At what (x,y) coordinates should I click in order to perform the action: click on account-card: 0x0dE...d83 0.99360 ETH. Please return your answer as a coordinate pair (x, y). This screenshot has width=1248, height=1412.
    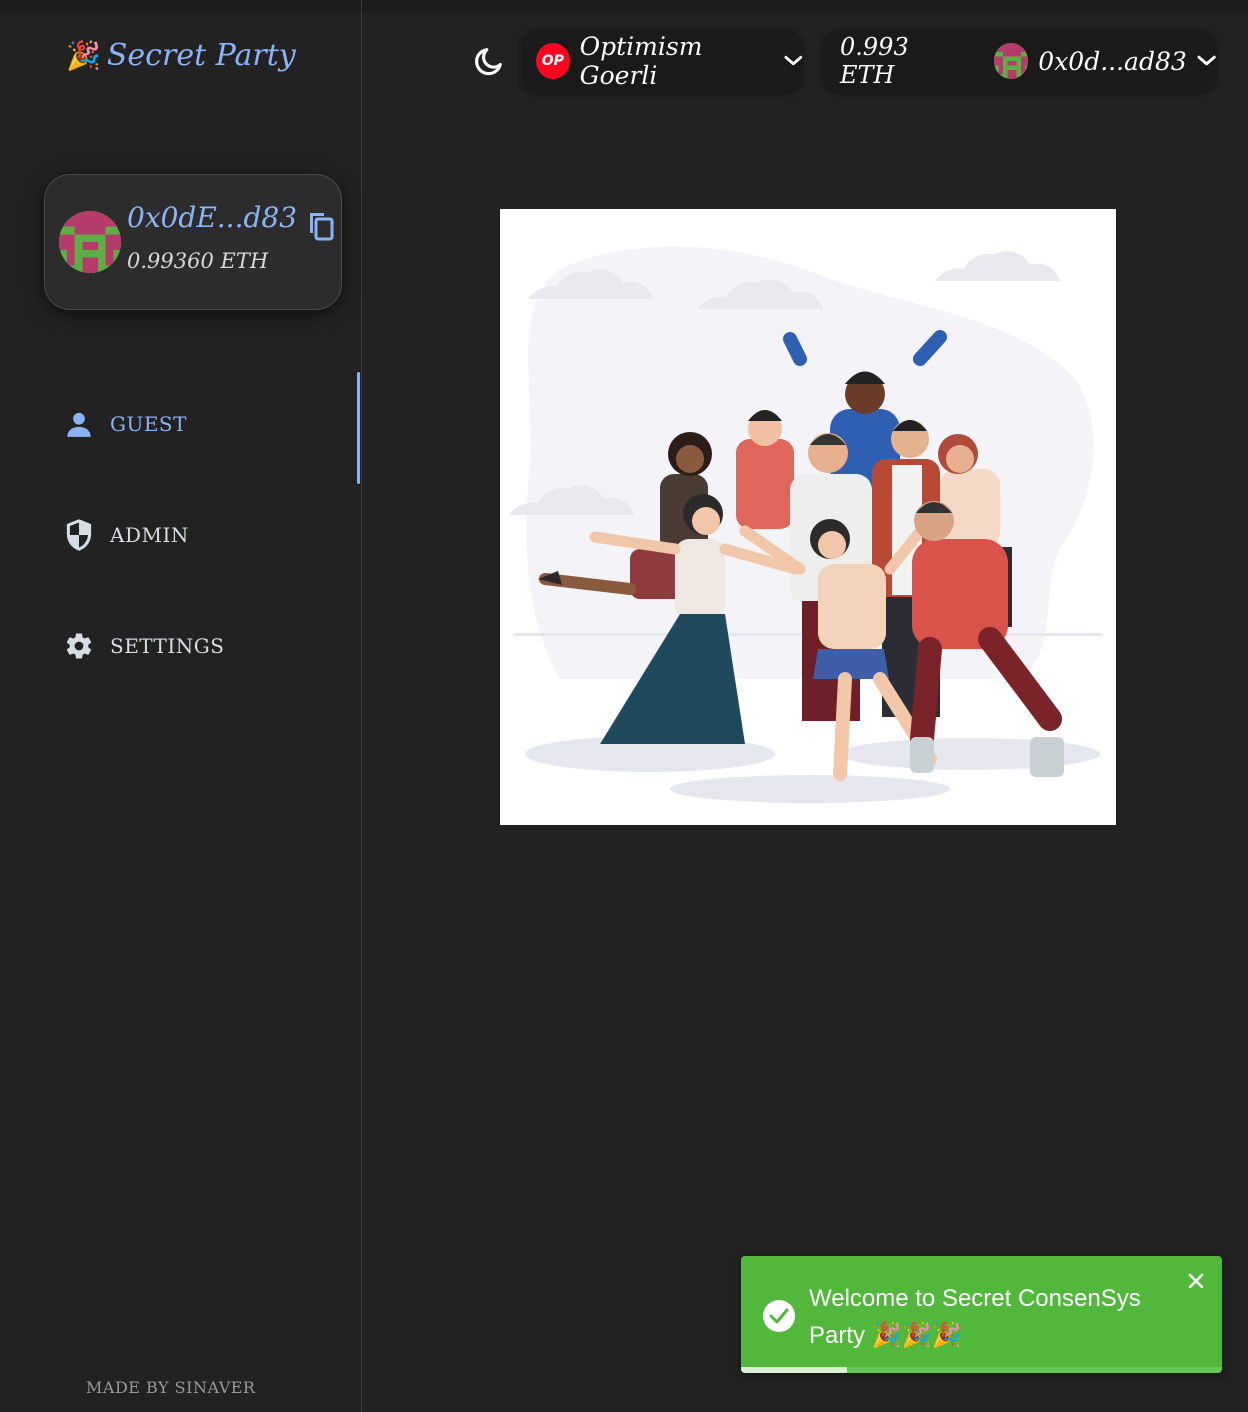
    Looking at the image, I should click on (193, 242).